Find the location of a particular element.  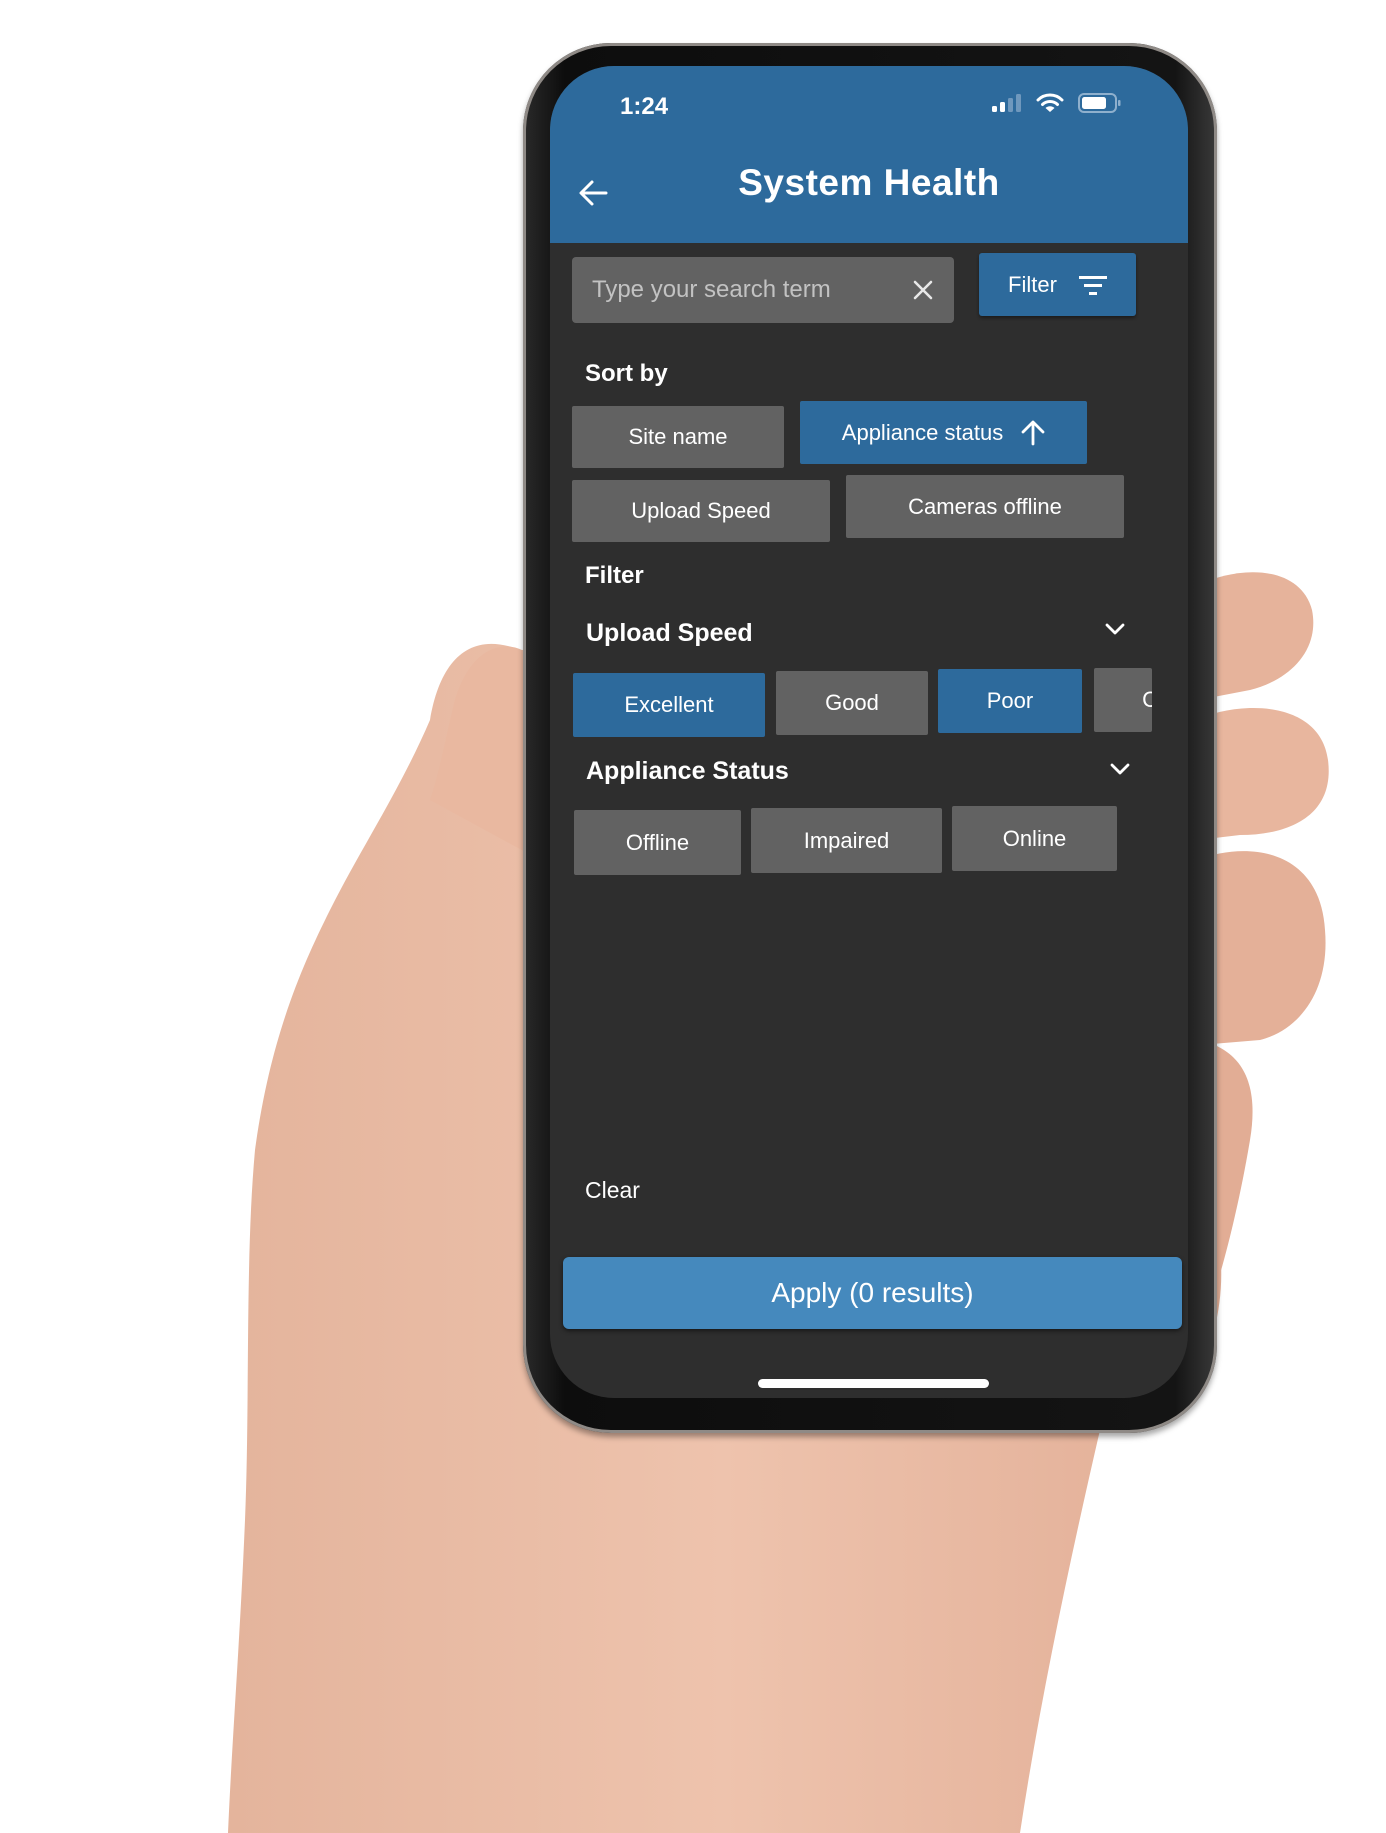

upload-speed-option-good: Good is located at coordinates (852, 703).